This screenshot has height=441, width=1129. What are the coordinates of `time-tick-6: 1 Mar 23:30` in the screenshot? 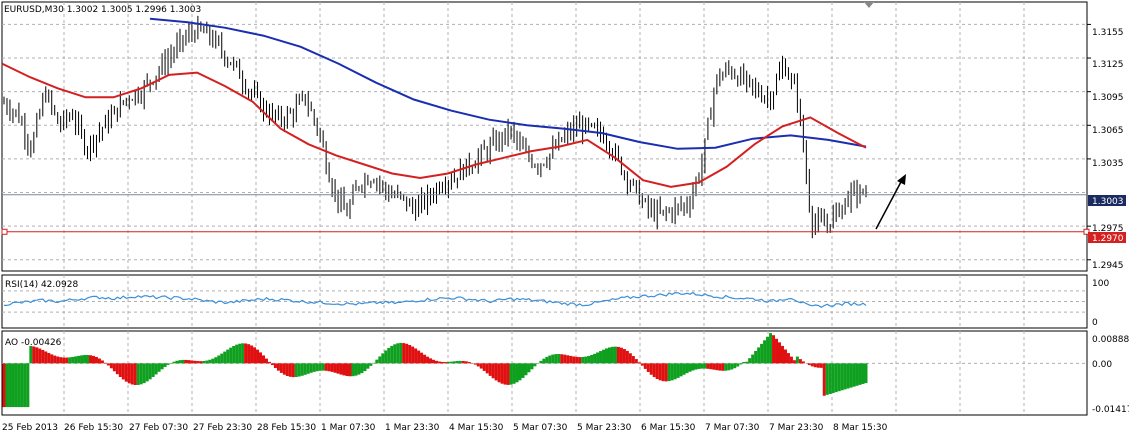 It's located at (412, 428).